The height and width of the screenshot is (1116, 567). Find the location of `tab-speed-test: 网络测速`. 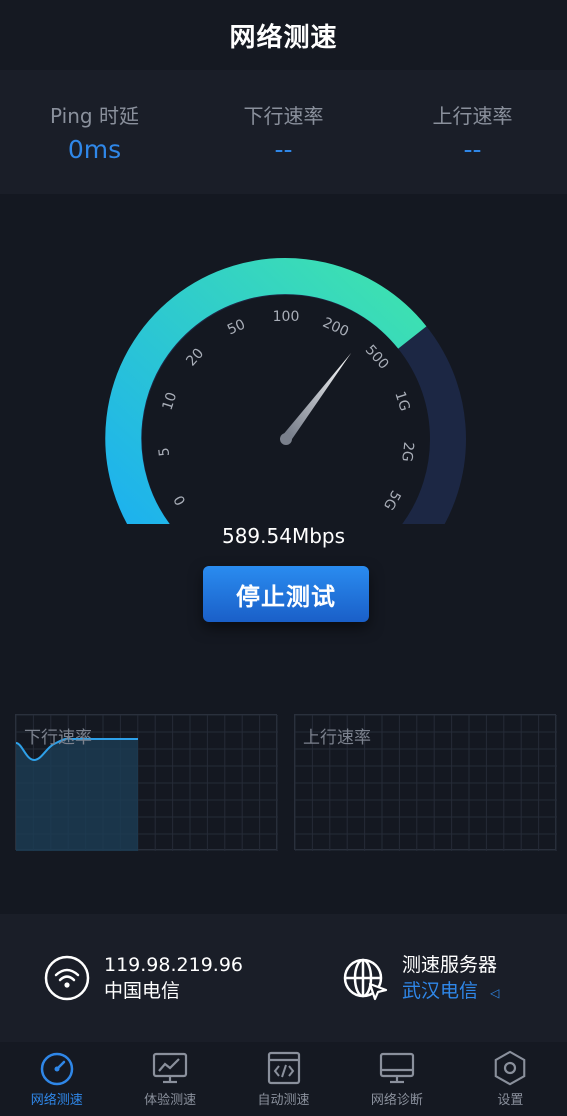

tab-speed-test: 网络测速 is located at coordinates (56, 1079).